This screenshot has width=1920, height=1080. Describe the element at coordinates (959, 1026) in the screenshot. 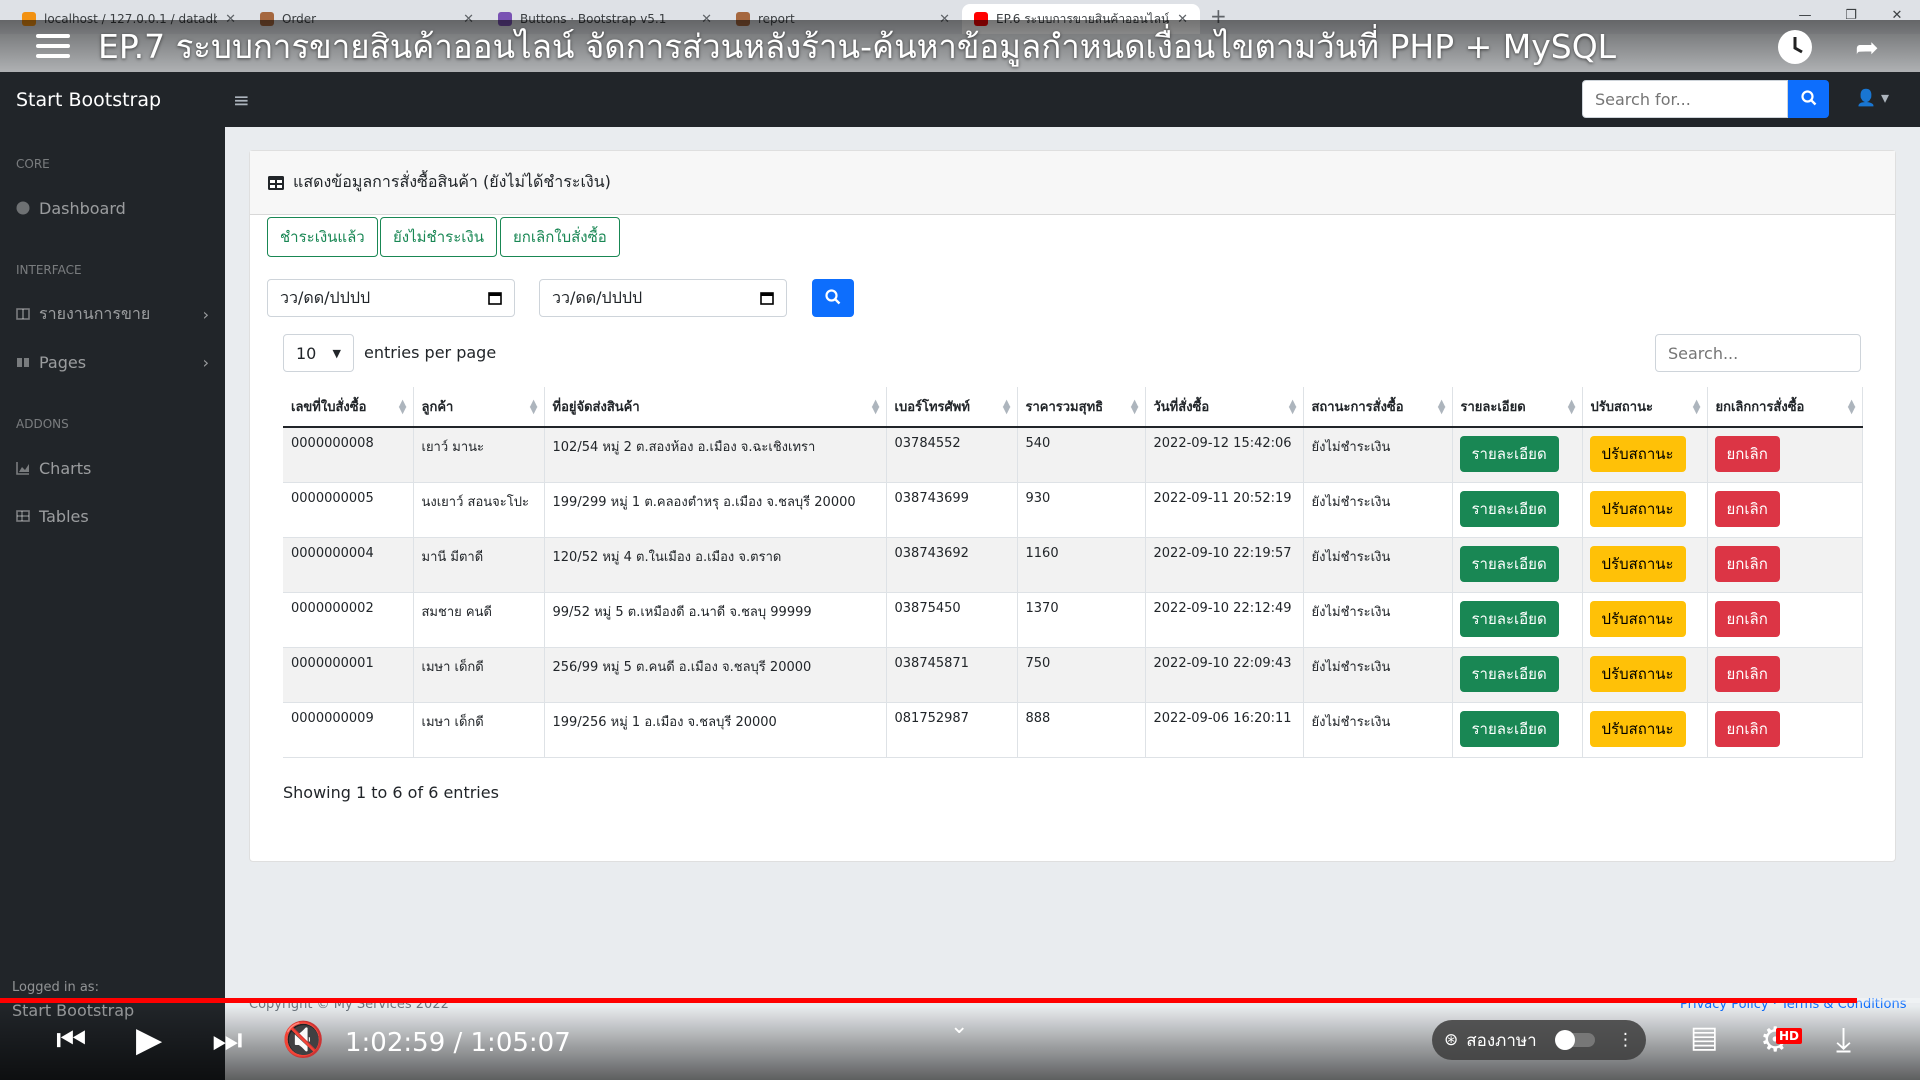

I see `chevron-down-icon: ⌄` at that location.